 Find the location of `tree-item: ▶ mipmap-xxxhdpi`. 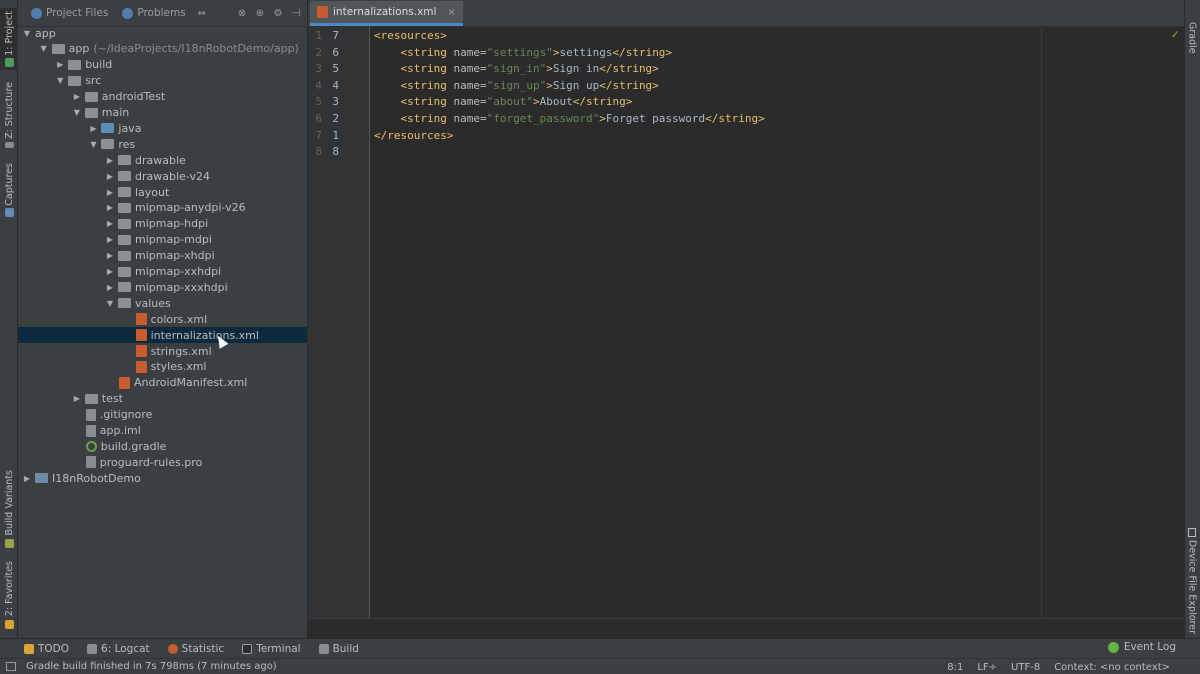

tree-item: ▶ mipmap-xxxhdpi is located at coordinates (162, 287).